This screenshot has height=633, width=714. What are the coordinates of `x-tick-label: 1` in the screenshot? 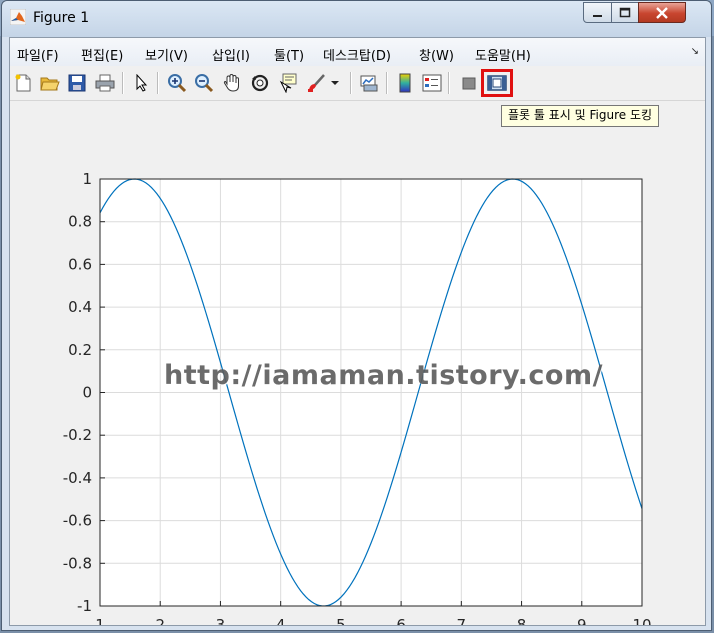 It's located at (100, 620).